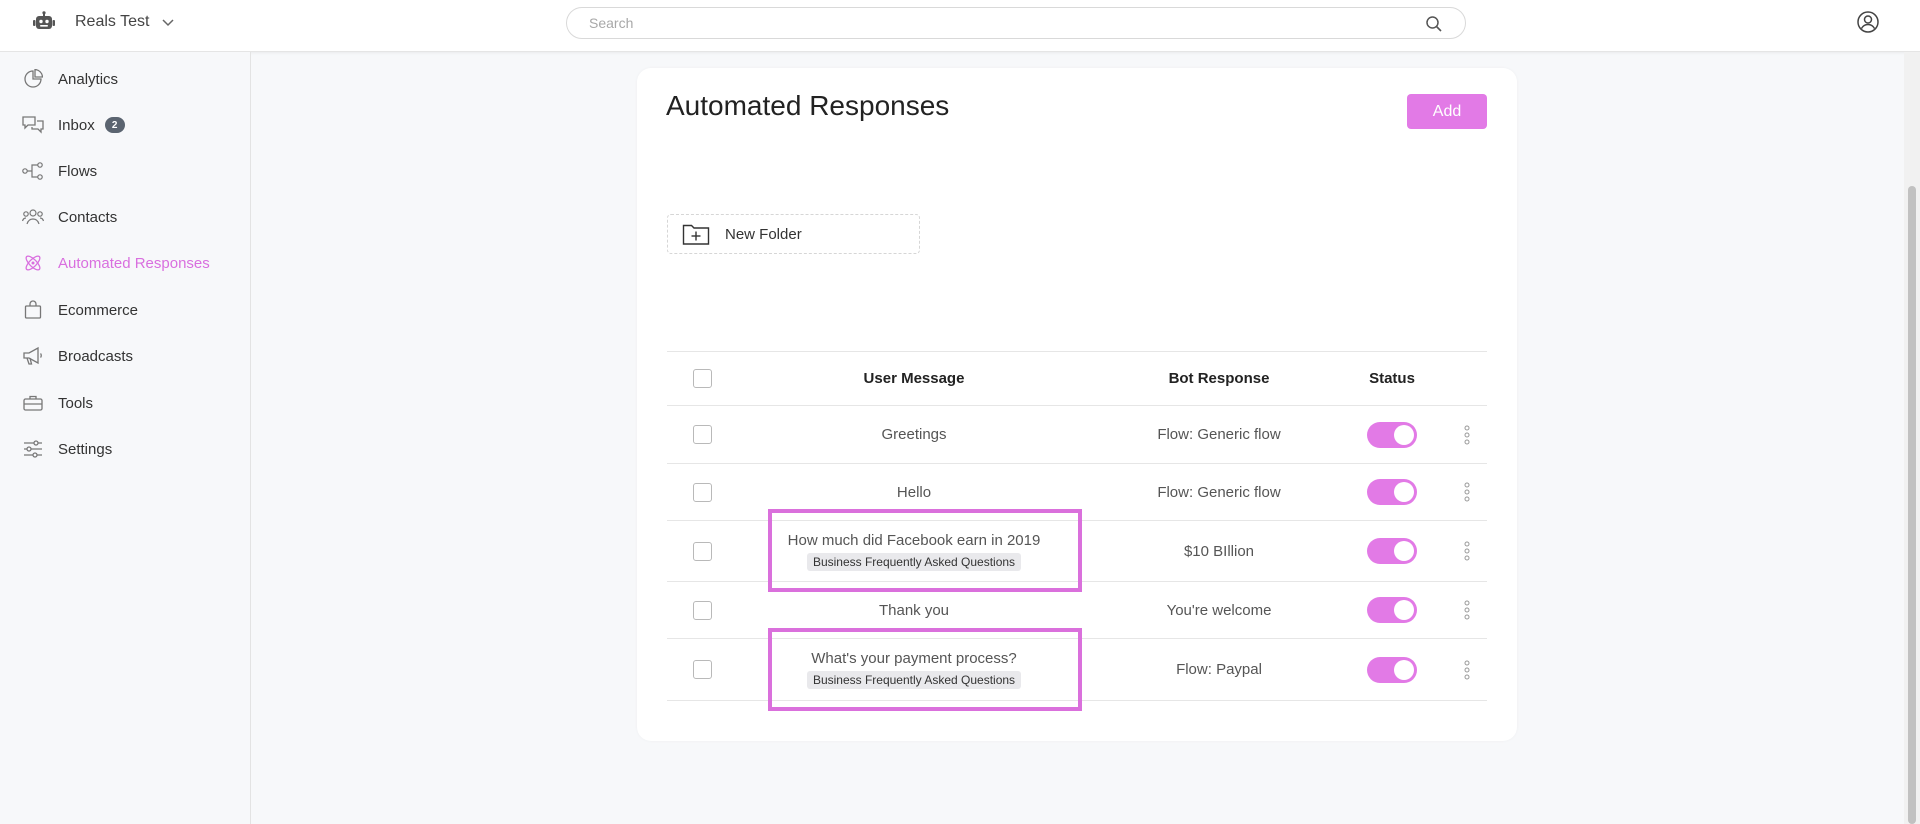  Describe the element at coordinates (1392, 378) in the screenshot. I see `column-header-status: Status` at that location.